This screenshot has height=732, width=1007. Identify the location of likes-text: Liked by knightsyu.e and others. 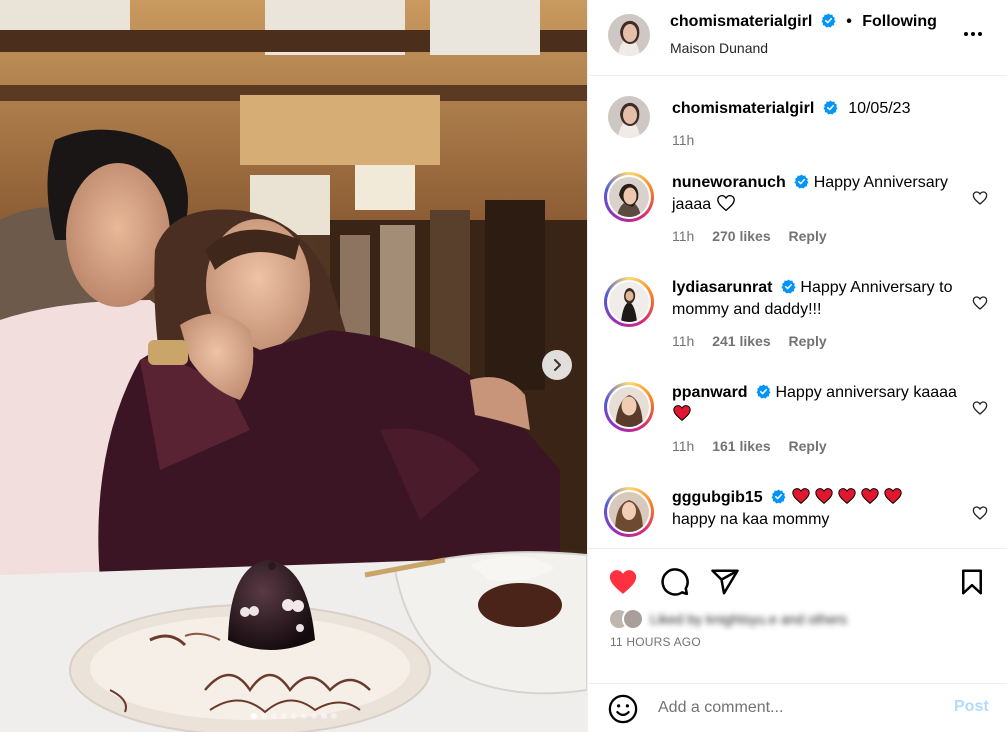
(748, 619).